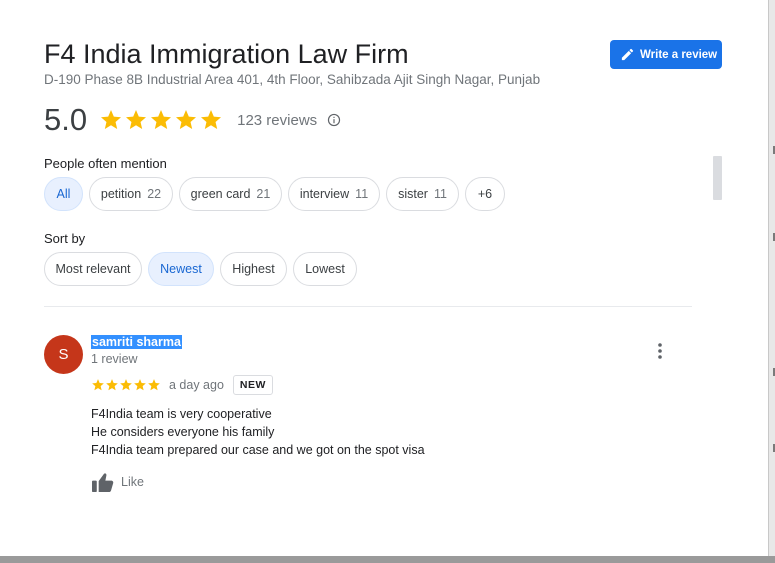 Image resolution: width=775 pixels, height=563 pixels. I want to click on rating-summary: 5.0 123 reviews, so click(192, 120).